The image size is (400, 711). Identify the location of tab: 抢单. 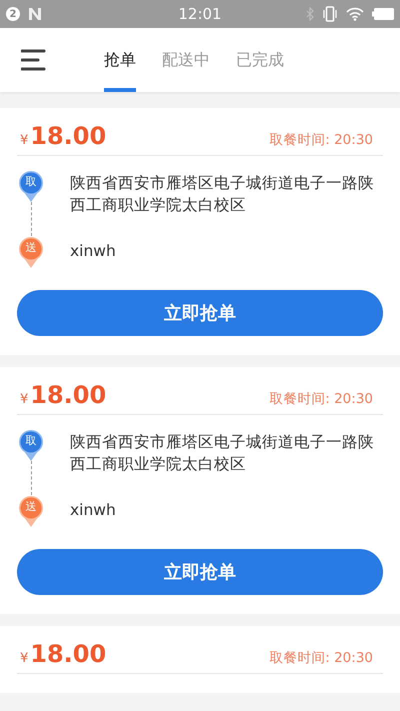
(120, 60).